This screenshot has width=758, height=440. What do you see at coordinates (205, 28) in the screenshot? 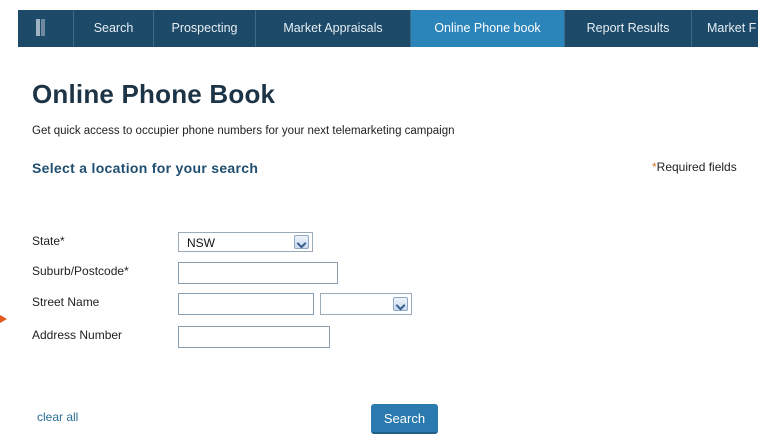
I see `nav-item-prospecting: Prospecting` at bounding box center [205, 28].